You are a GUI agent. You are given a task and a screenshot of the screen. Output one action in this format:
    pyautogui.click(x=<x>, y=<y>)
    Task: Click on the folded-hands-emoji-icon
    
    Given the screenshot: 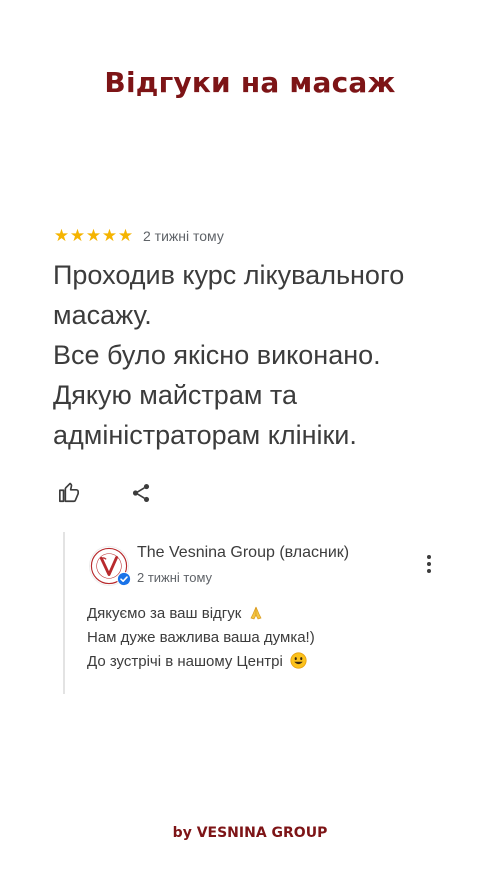 What is the action you would take?
    pyautogui.click(x=256, y=613)
    